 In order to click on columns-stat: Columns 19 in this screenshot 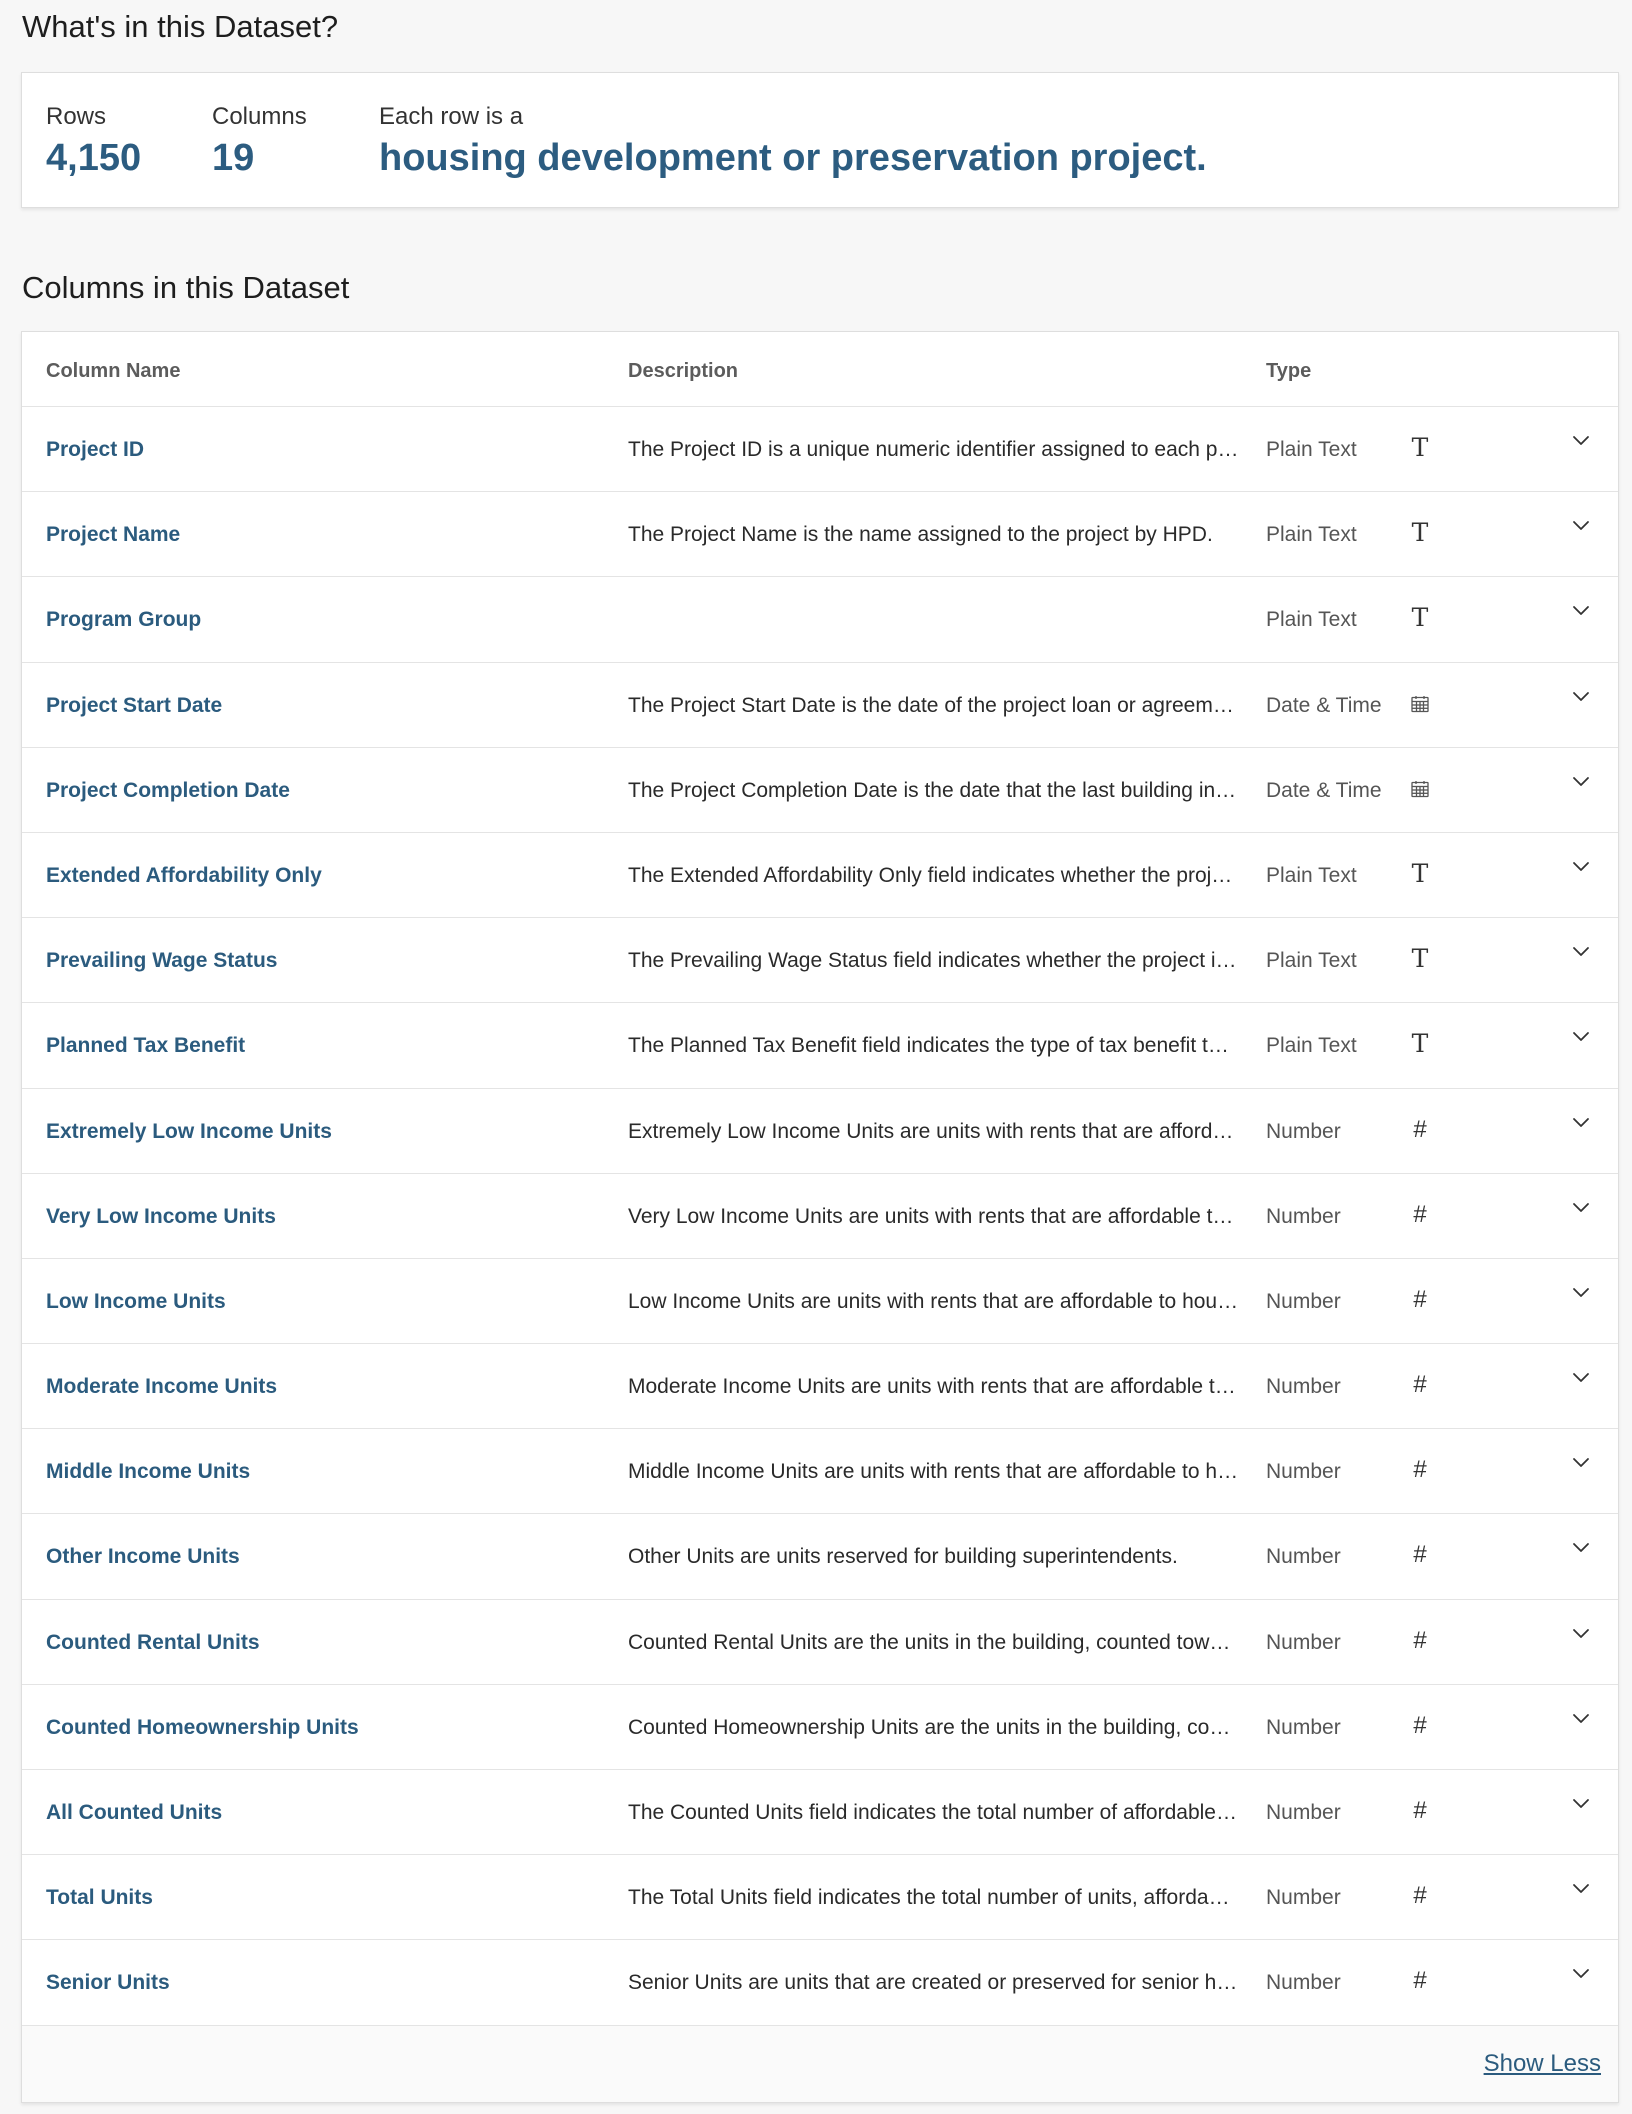, I will do `click(259, 142)`.